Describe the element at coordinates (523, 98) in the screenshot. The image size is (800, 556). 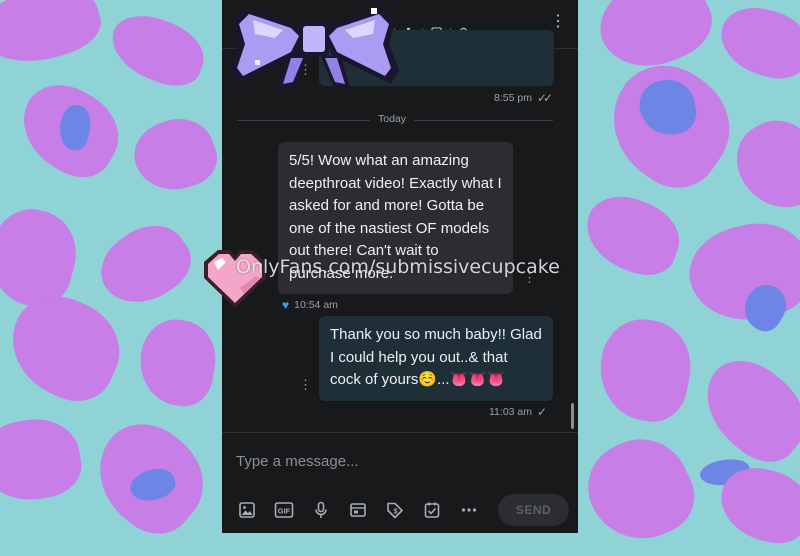
I see `message-timestamp: 8:55 pm ✓✓` at that location.